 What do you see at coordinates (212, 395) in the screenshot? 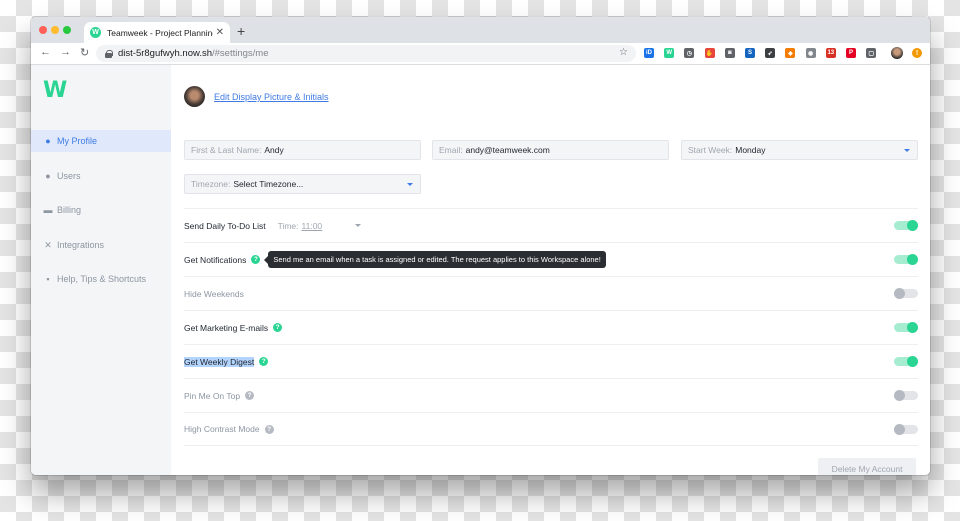
I see `setting-label: Pin Me On Top` at bounding box center [212, 395].